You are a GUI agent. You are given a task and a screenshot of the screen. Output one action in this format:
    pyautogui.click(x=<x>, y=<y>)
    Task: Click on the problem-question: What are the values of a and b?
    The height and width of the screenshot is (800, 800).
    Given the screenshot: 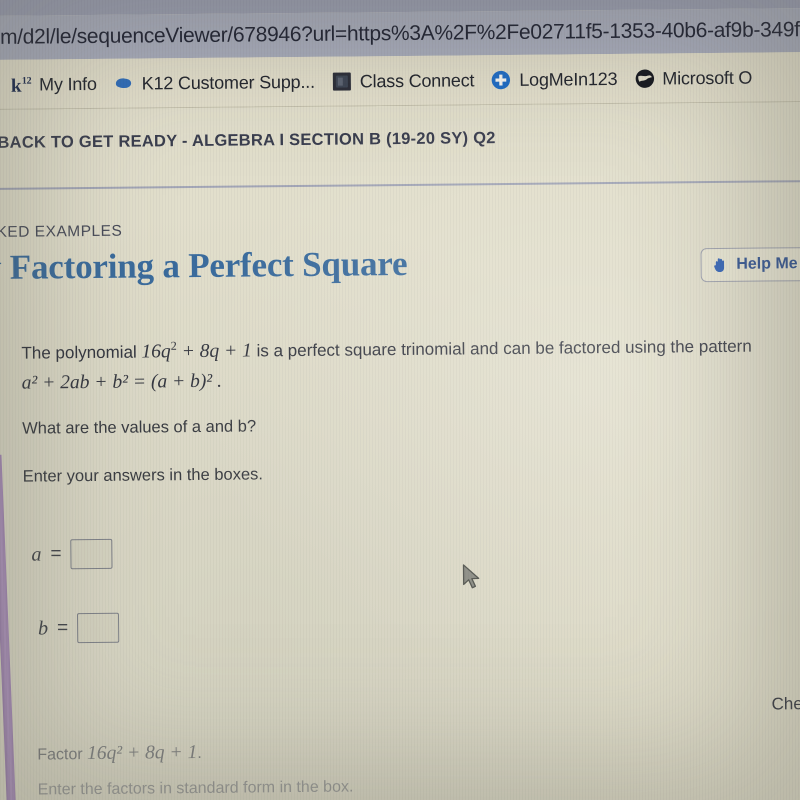 What is the action you would take?
    pyautogui.click(x=139, y=427)
    